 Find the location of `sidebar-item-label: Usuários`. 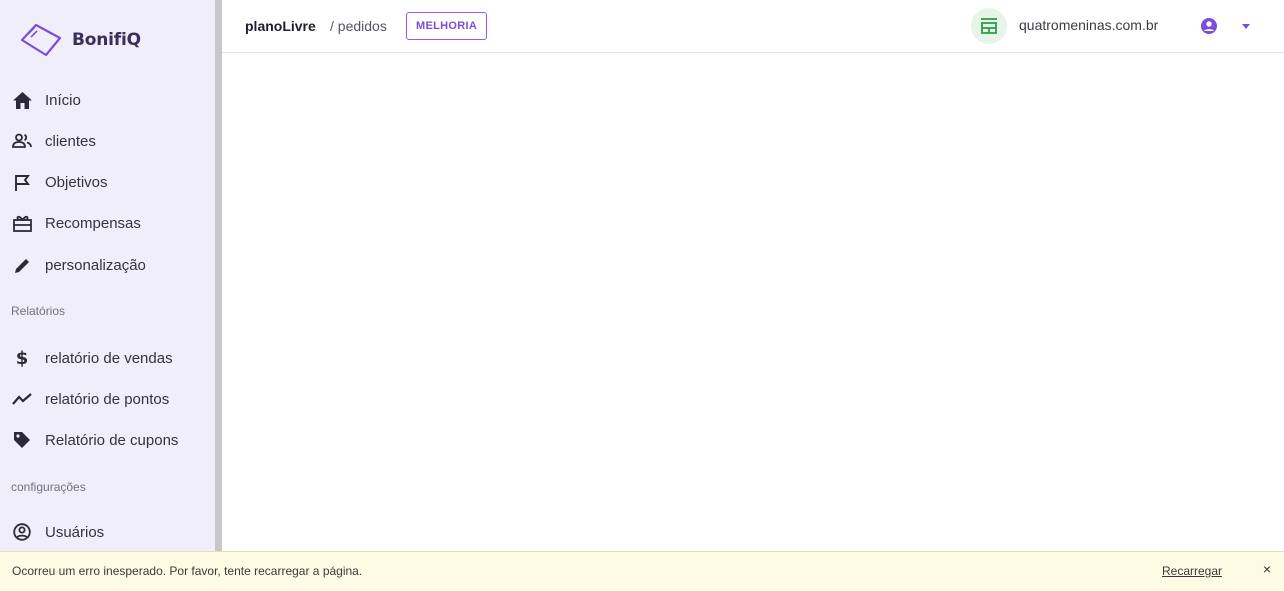

sidebar-item-label: Usuários is located at coordinates (75, 532).